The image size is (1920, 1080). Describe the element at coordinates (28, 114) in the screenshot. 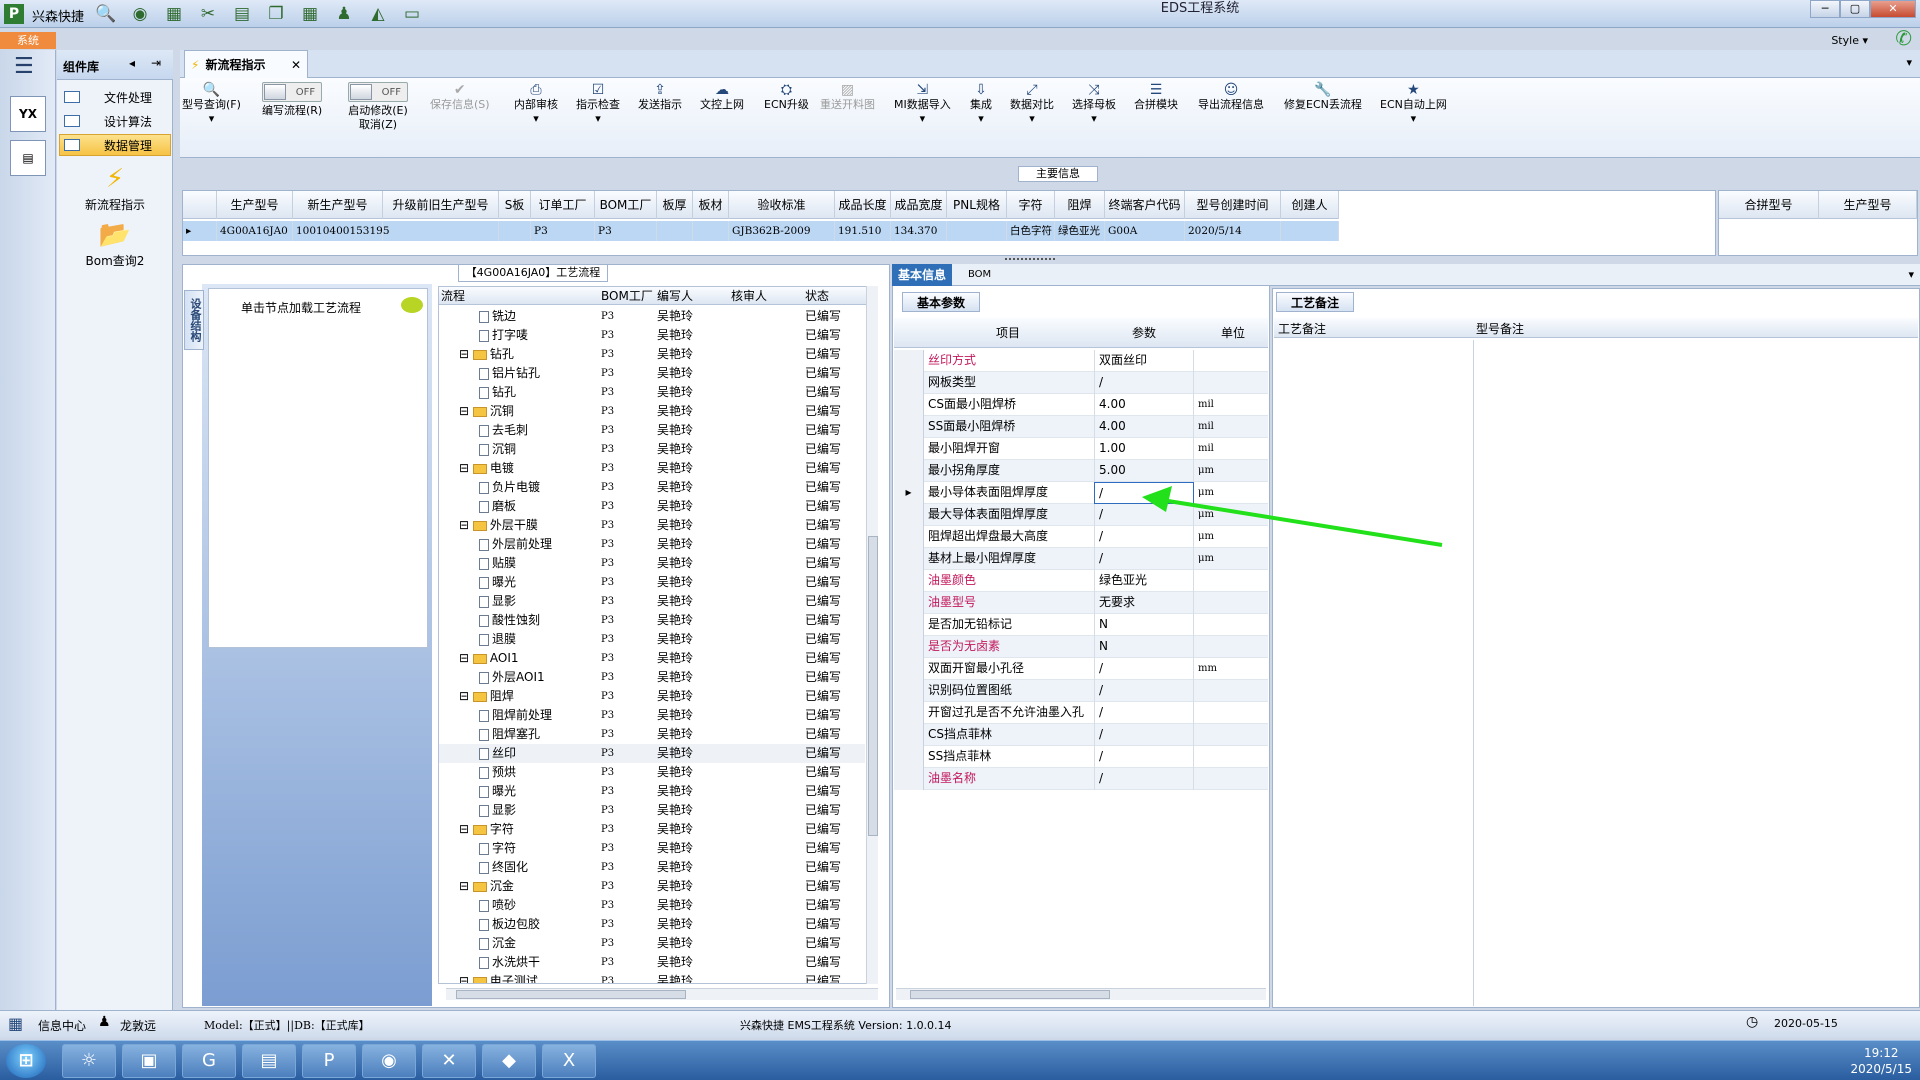

I see `yx-icon: YX` at that location.